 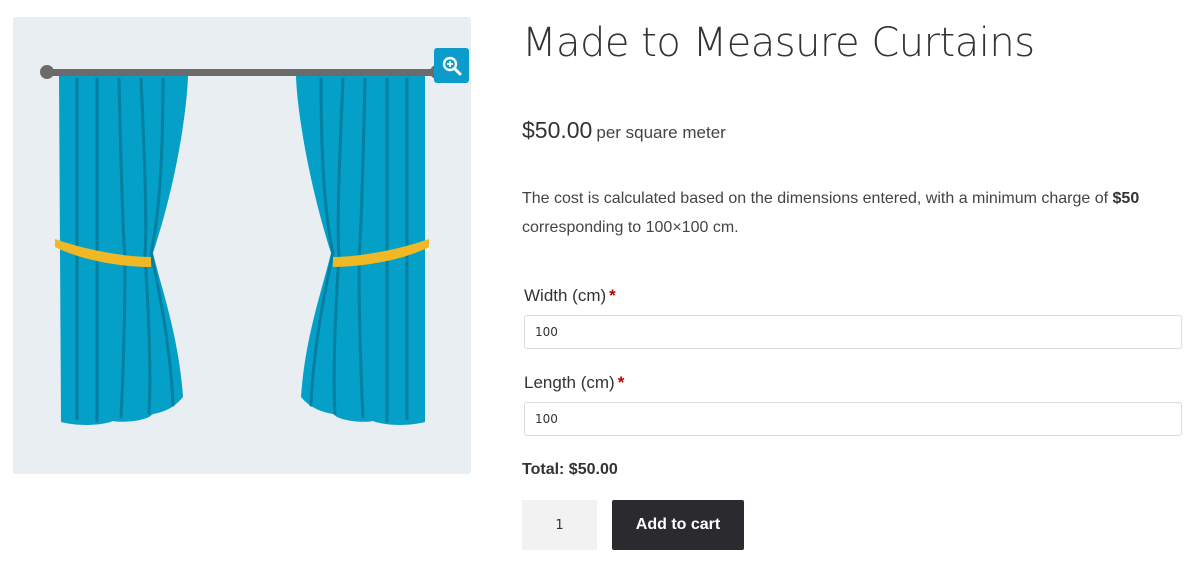 I want to click on length-label-text: Length (cm), so click(x=569, y=382).